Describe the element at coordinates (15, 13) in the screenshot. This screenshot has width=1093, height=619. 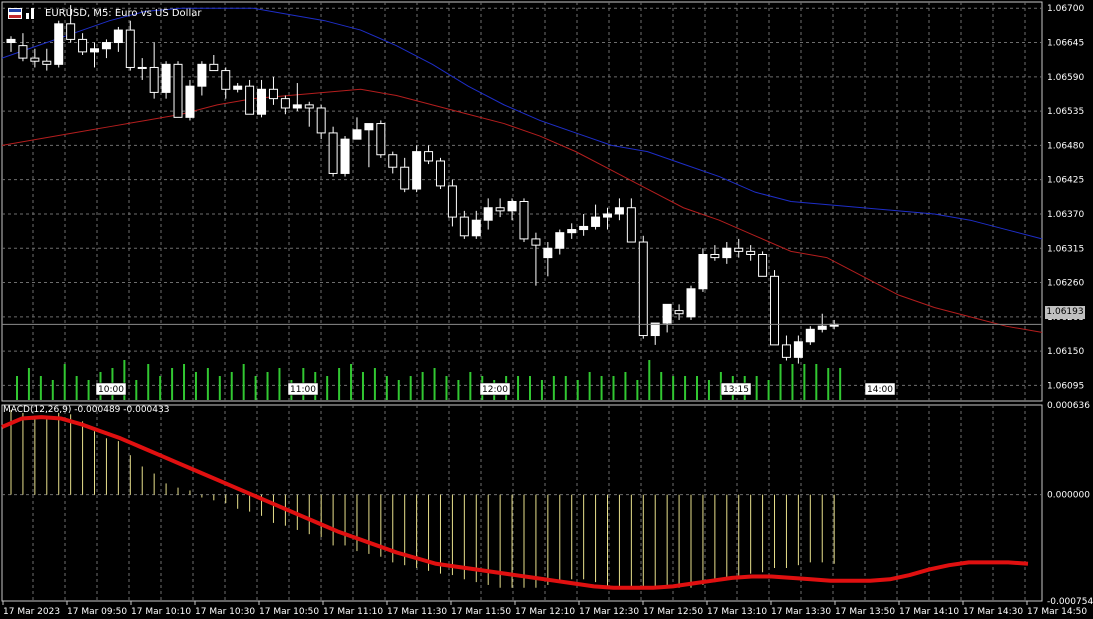
I see `flag-icon` at that location.